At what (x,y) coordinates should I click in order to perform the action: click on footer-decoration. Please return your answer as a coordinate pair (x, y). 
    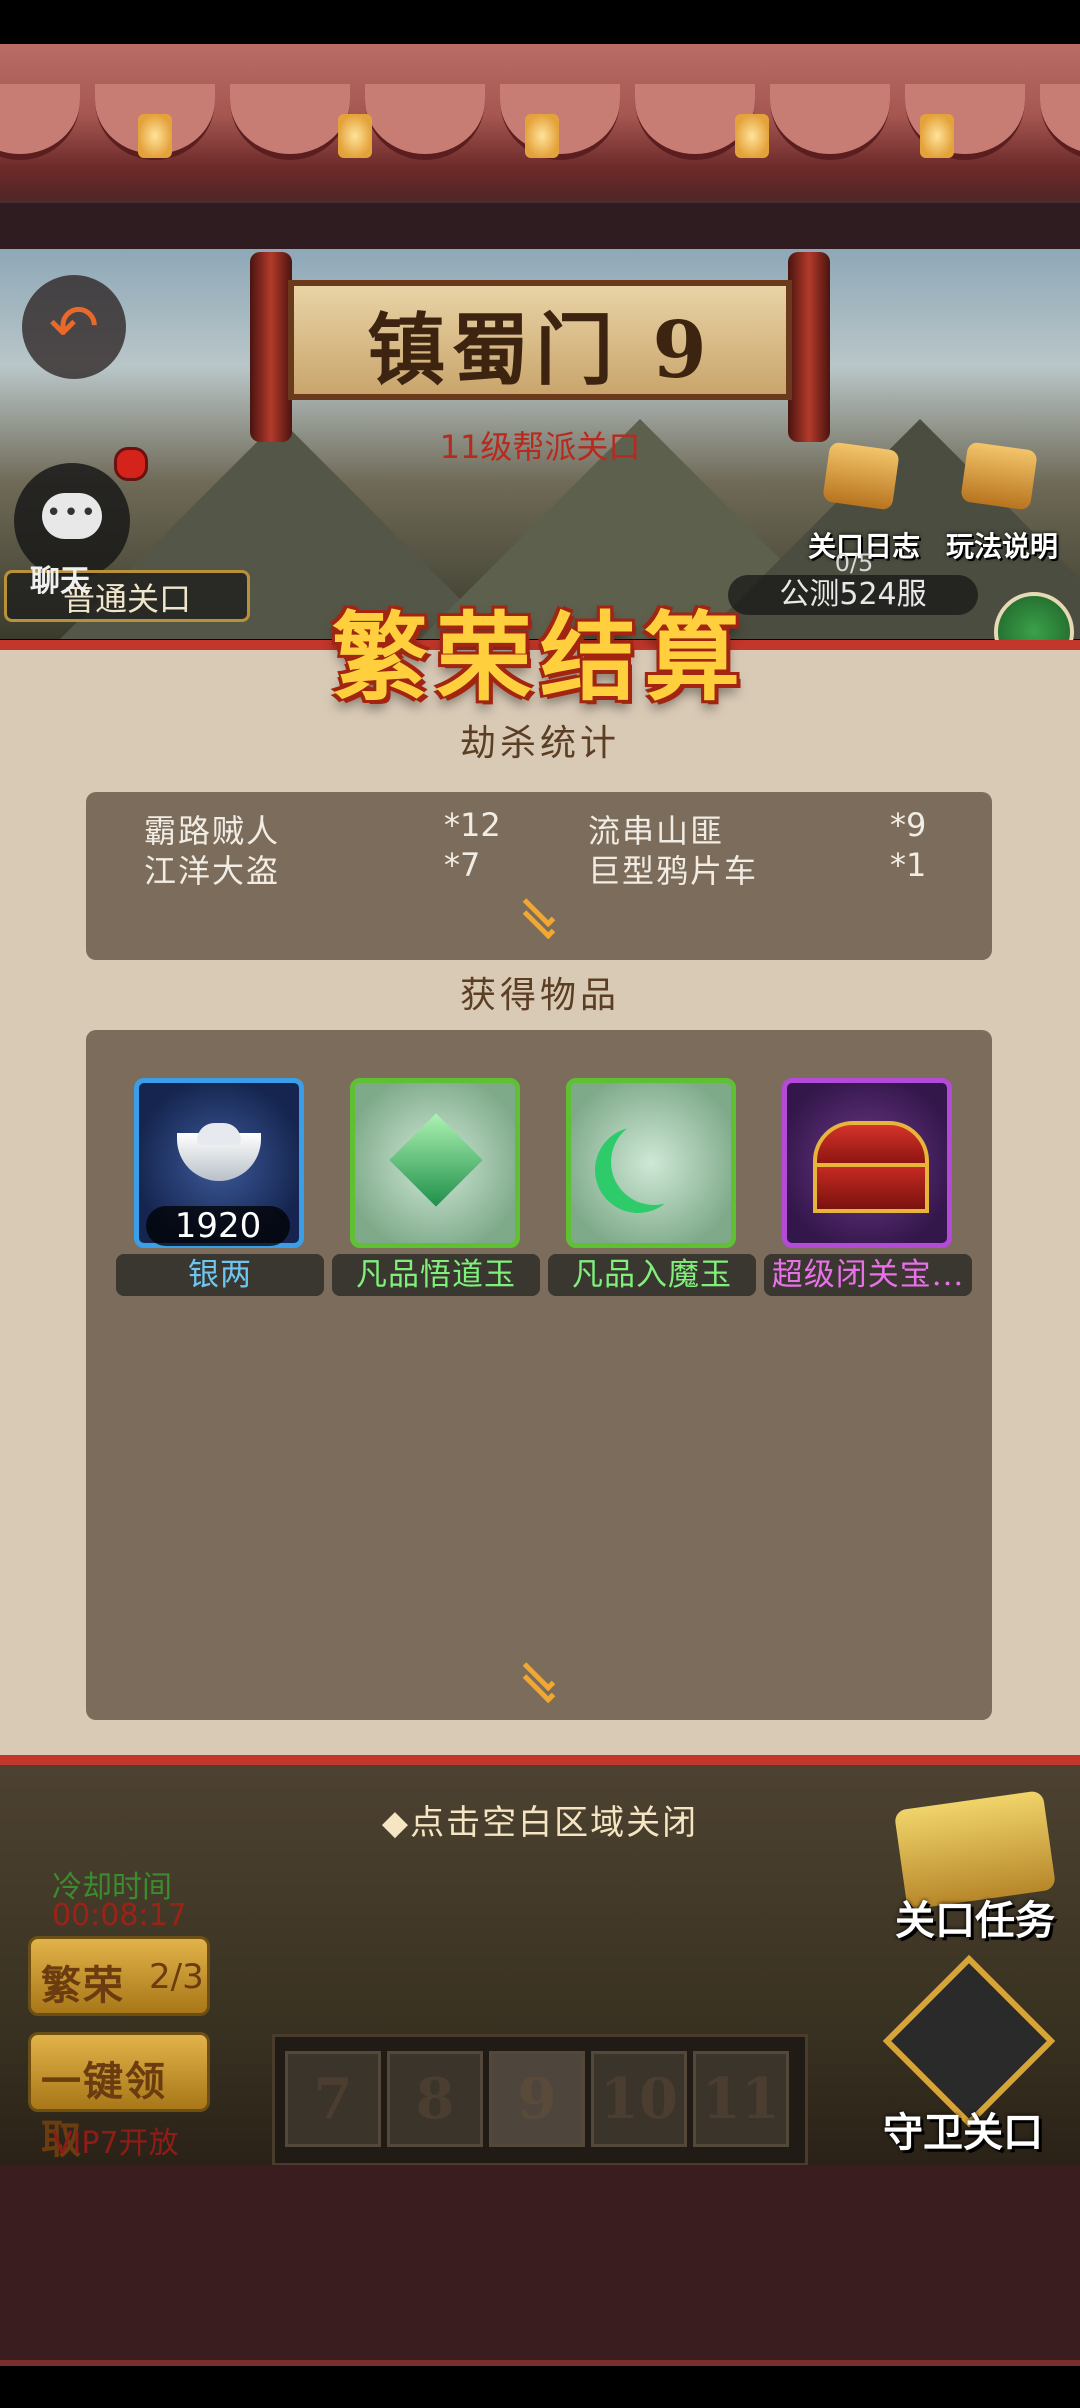
    Looking at the image, I should click on (540, 2262).